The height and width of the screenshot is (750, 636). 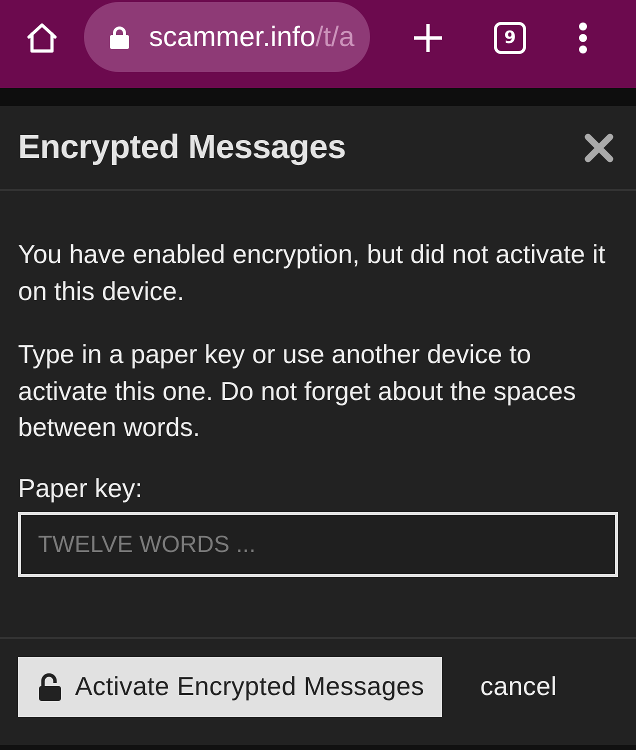 I want to click on activate-button: Activate Encrypted Messages, so click(x=230, y=686).